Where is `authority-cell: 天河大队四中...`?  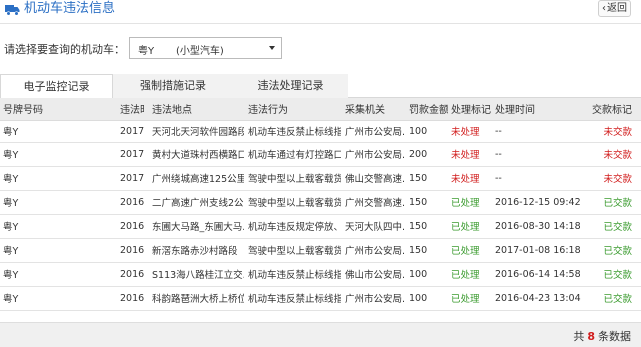
authority-cell: 天河大队四中... is located at coordinates (373, 226).